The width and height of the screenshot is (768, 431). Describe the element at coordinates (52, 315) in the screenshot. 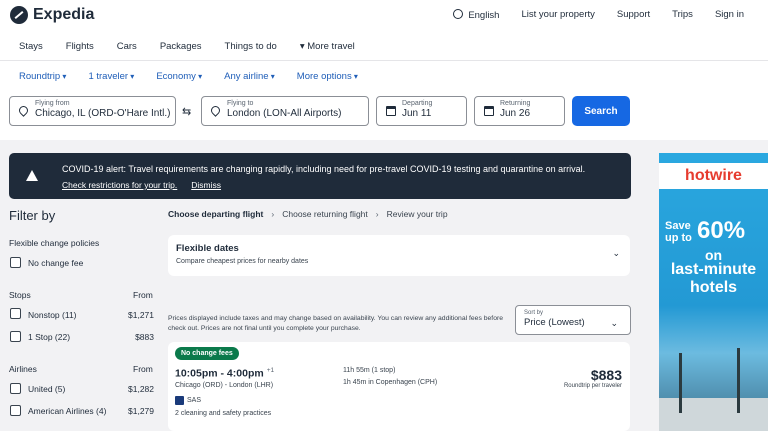

I see `nonstop-label: Nonstop (11)` at that location.